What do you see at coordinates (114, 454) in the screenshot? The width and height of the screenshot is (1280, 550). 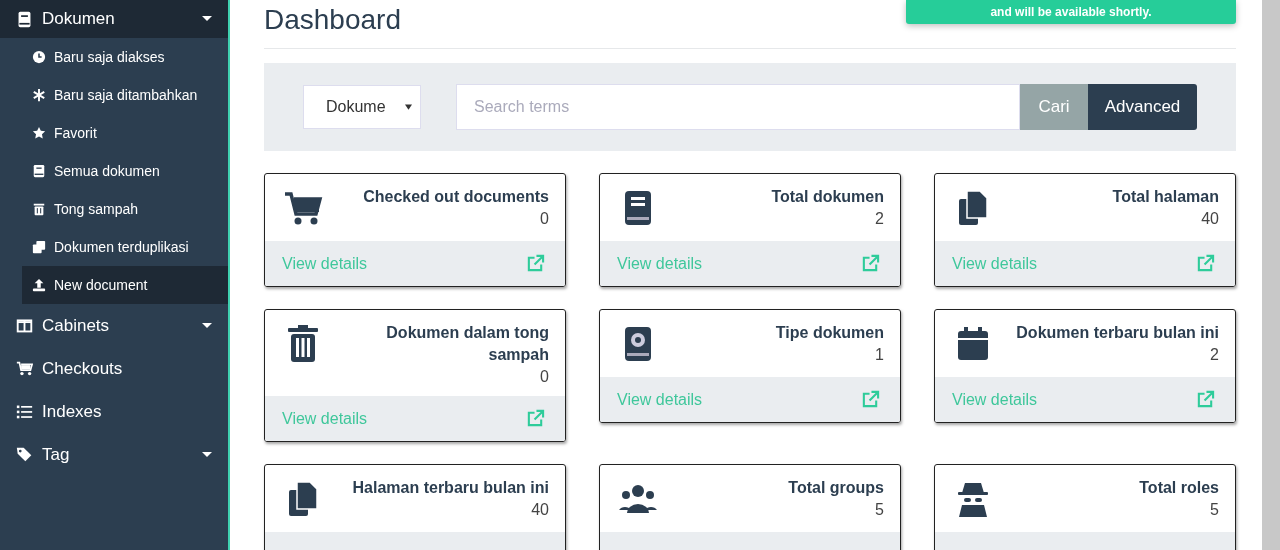 I see `sidebar-section: Tag` at bounding box center [114, 454].